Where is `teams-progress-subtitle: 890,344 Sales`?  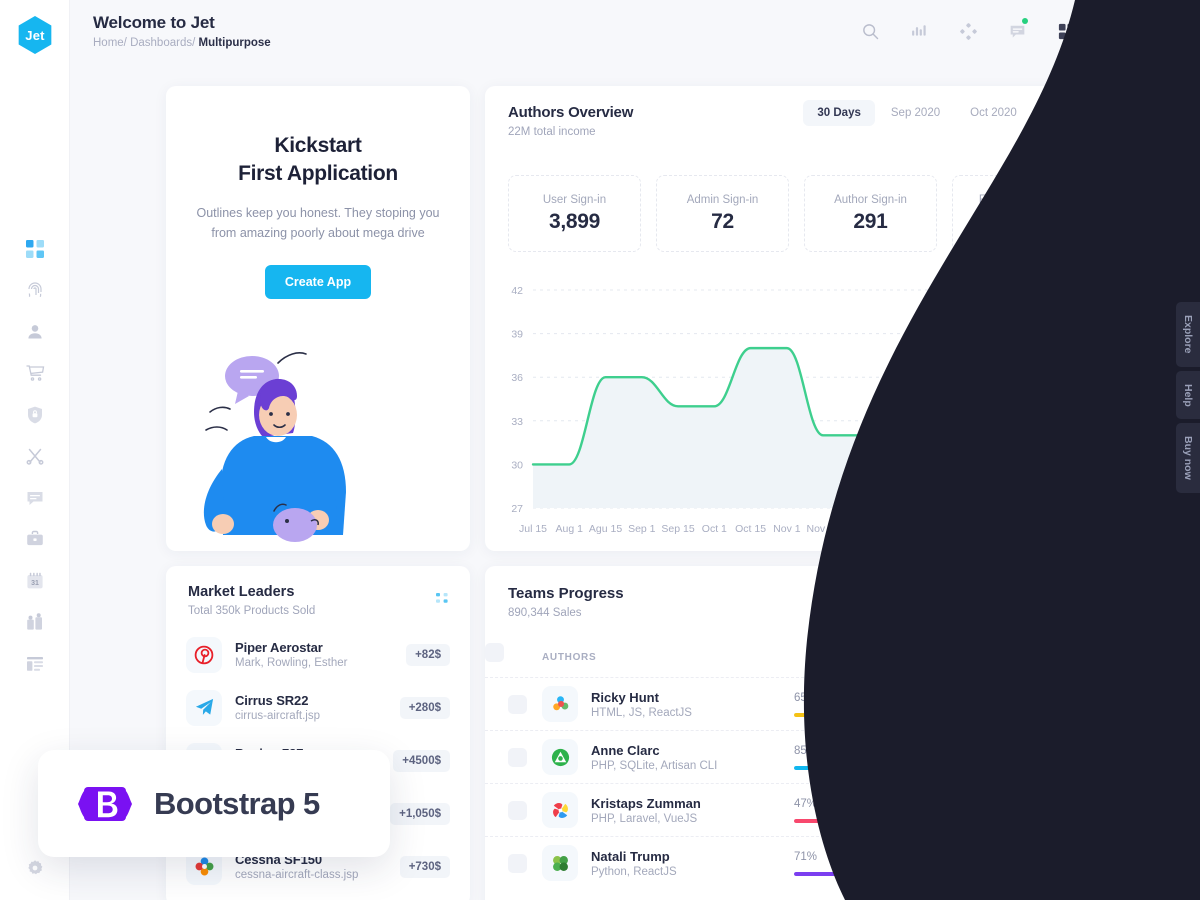
teams-progress-subtitle: 890,344 Sales is located at coordinates (545, 613).